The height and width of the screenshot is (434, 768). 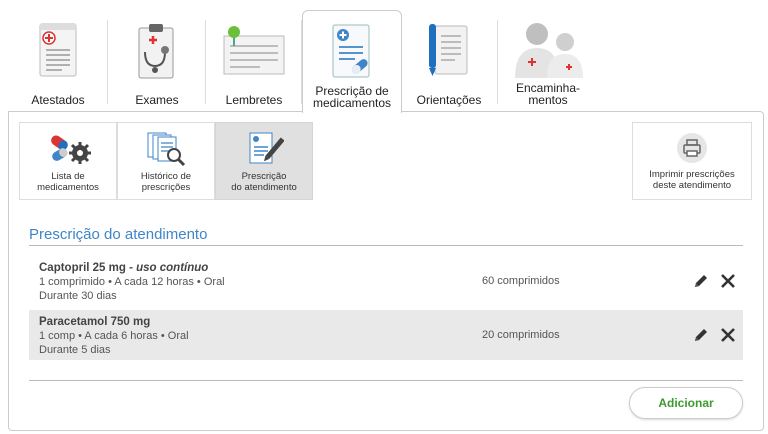 I want to click on quantity-text: 20 comprimidos, so click(x=521, y=335).